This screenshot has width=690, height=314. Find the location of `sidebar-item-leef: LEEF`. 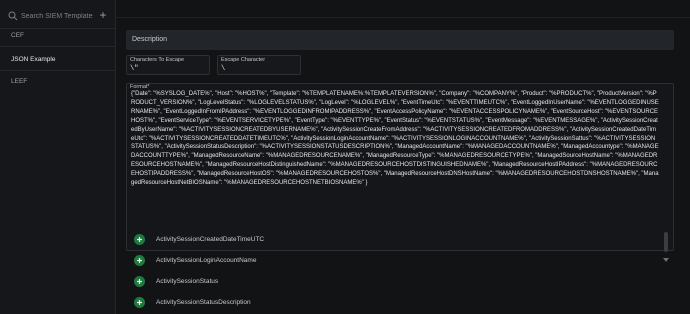

sidebar-item-leef: LEEF is located at coordinates (19, 81).